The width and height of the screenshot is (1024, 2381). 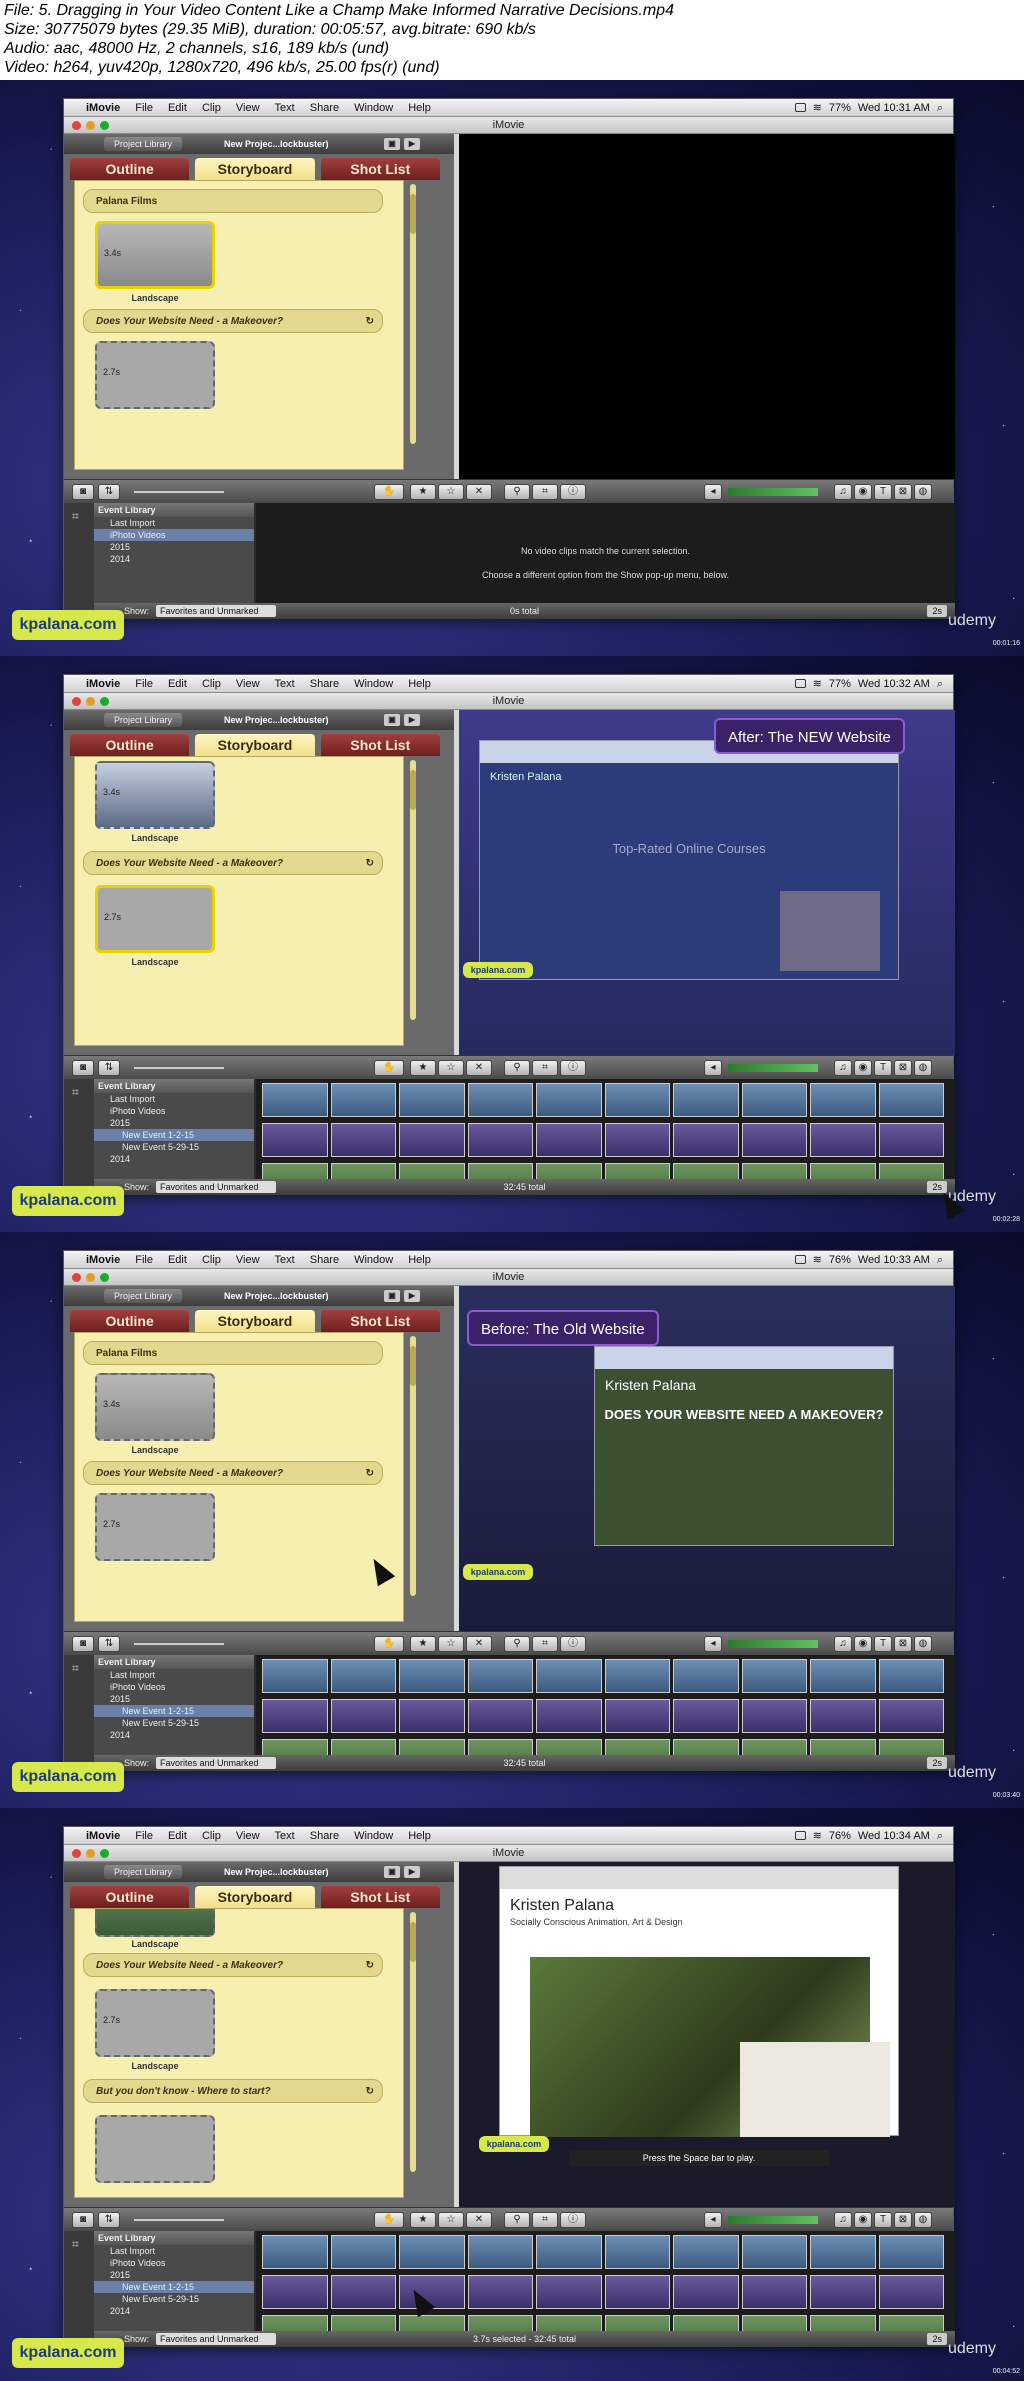 What do you see at coordinates (233, 2091) in the screenshot?
I see `title-caption: But you don't know - Where to start? ↻` at bounding box center [233, 2091].